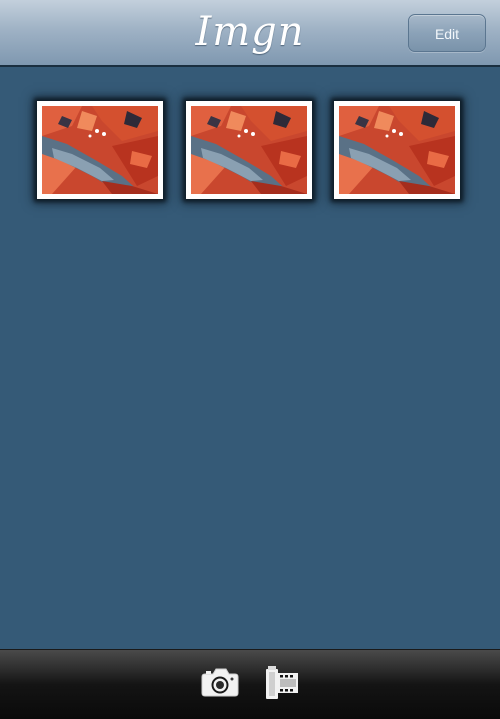 The height and width of the screenshot is (719, 500). Describe the element at coordinates (250, 684) in the screenshot. I see `bottom-toolbar` at that location.